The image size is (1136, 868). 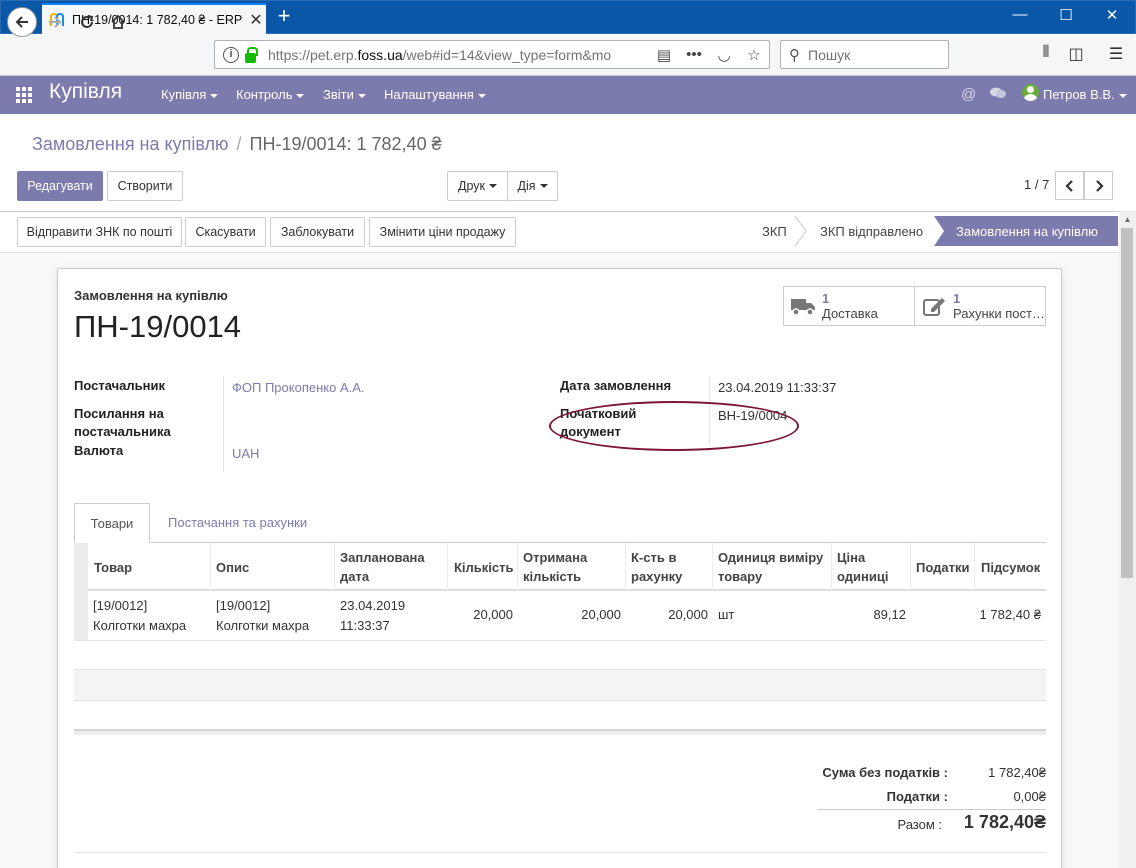 I want to click on row-handle-column, so click(x=81, y=591).